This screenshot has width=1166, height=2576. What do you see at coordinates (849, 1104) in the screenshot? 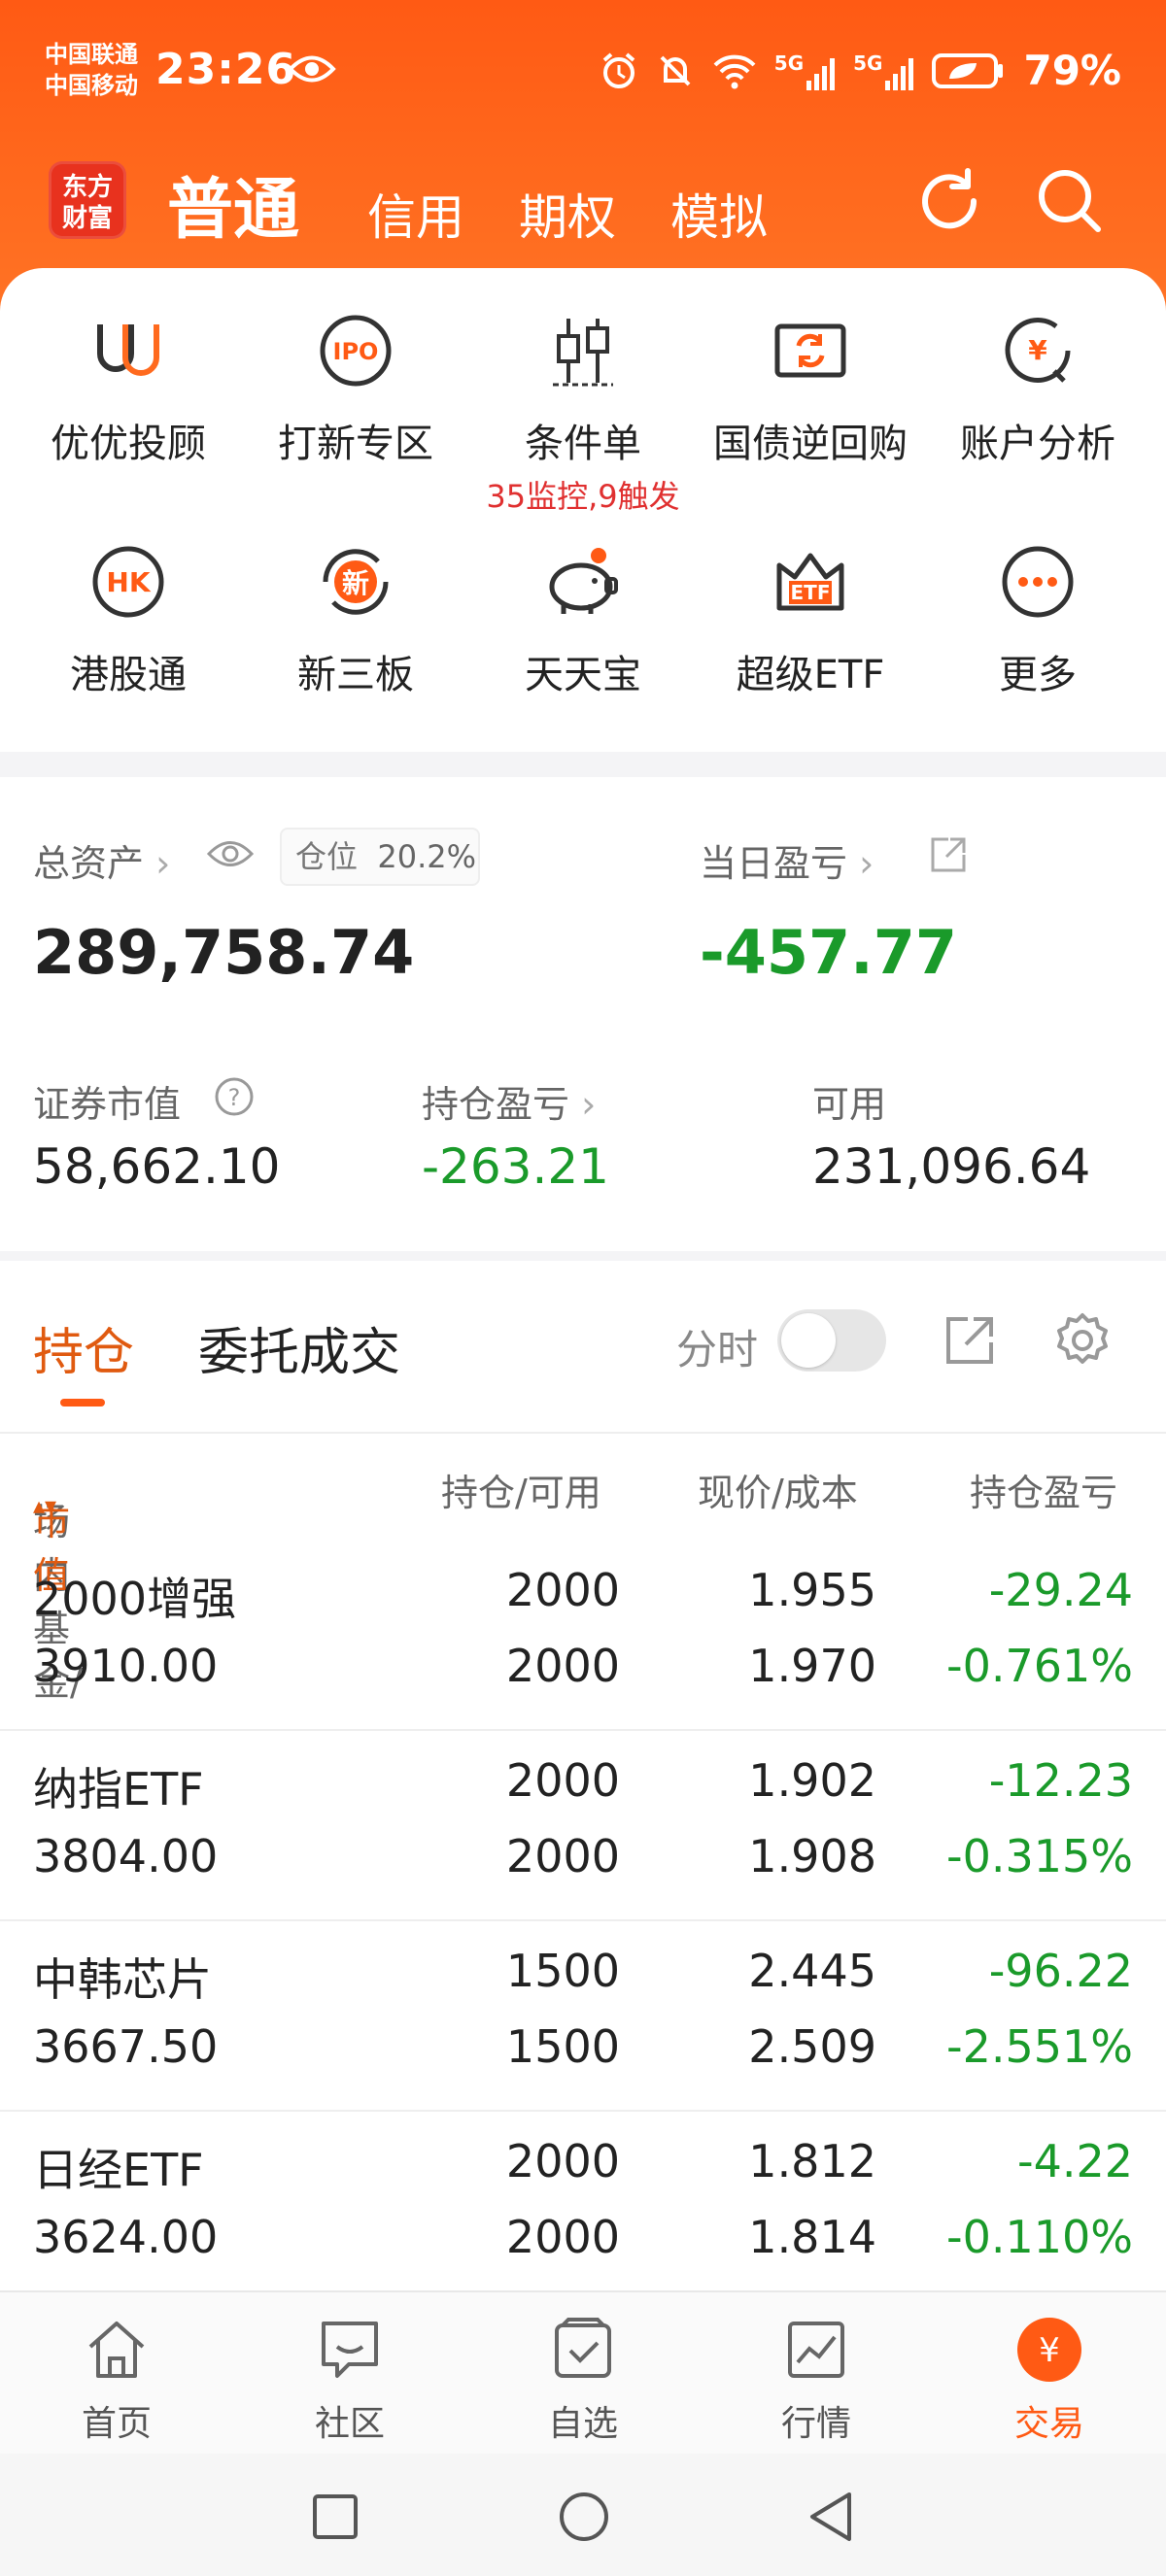
I see `available-label: 可用` at bounding box center [849, 1104].